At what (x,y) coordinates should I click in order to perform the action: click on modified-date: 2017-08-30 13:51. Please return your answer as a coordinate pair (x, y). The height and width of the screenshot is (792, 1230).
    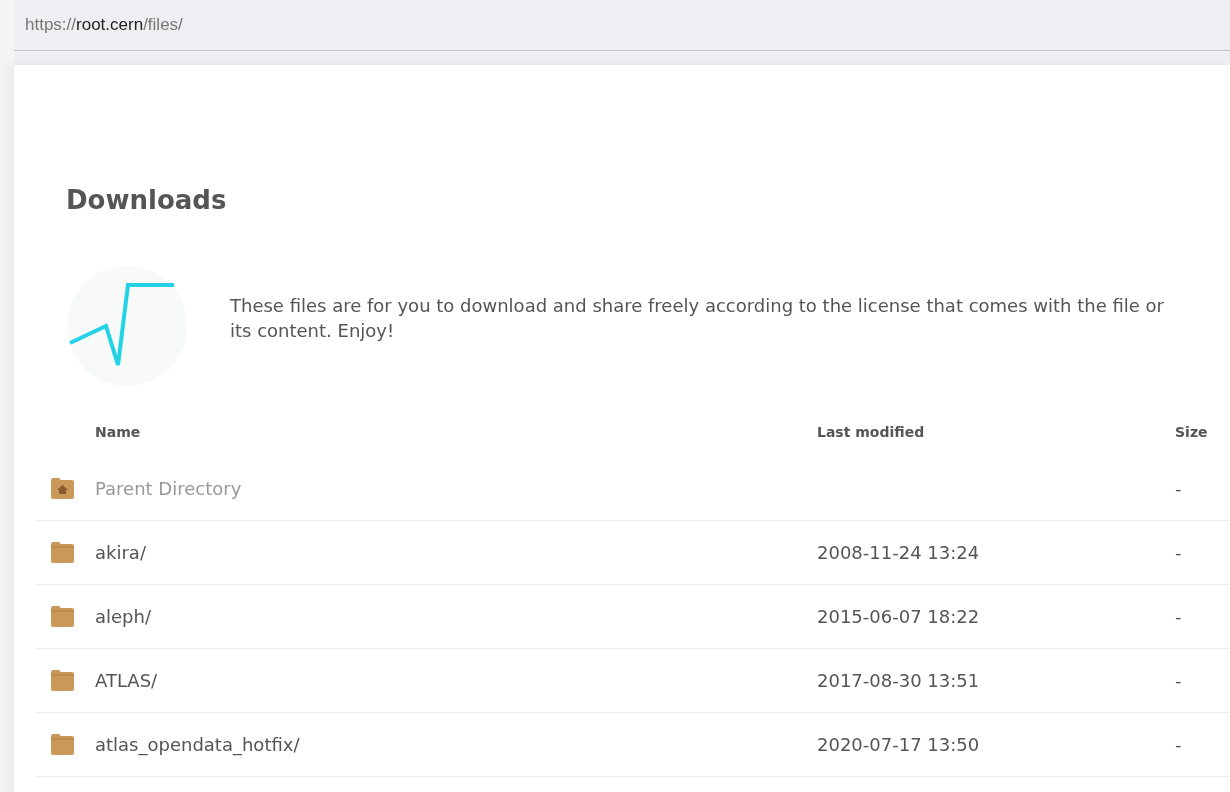
    Looking at the image, I should click on (898, 680).